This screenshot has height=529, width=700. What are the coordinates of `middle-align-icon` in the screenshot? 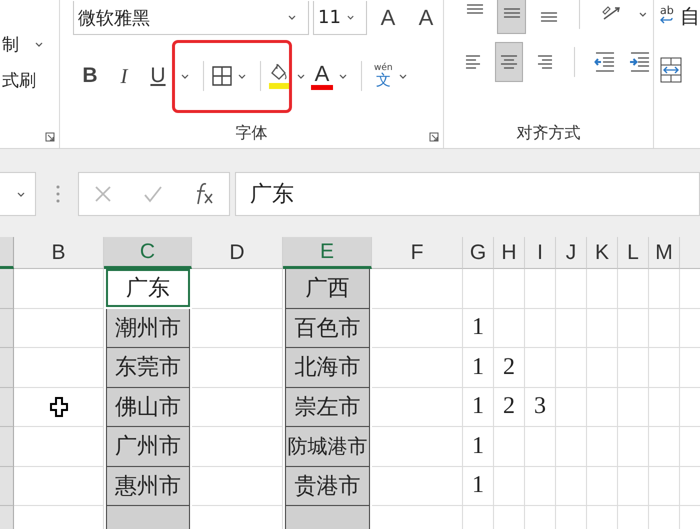 It's located at (511, 17).